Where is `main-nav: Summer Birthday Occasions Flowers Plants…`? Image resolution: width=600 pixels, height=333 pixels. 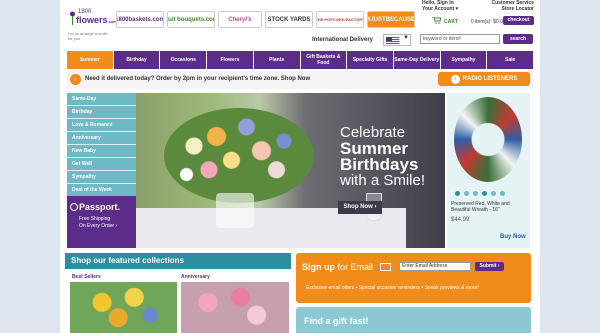 main-nav: Summer Birthday Occasions Flowers Plants… is located at coordinates (300, 60).